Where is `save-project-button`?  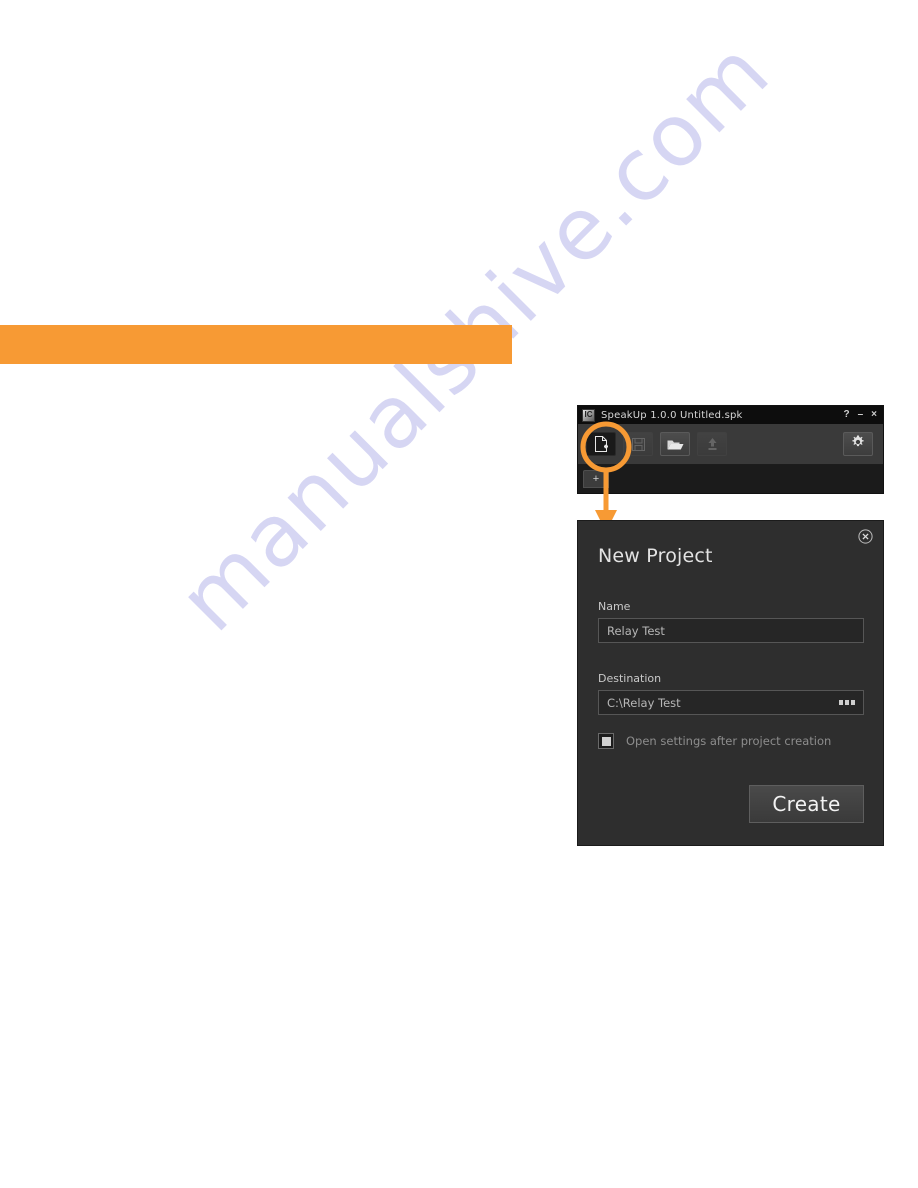 save-project-button is located at coordinates (638, 444).